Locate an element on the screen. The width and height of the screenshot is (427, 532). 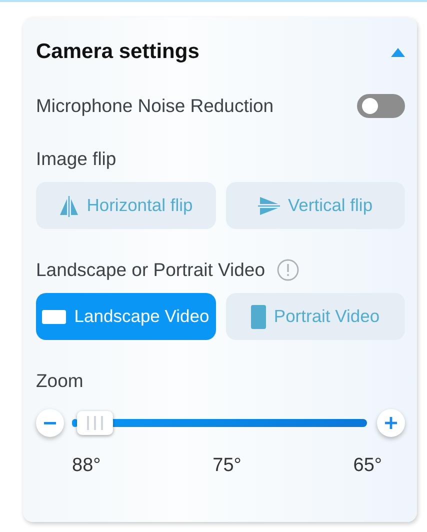
flip-button: Horizontal flip is located at coordinates (126, 205).